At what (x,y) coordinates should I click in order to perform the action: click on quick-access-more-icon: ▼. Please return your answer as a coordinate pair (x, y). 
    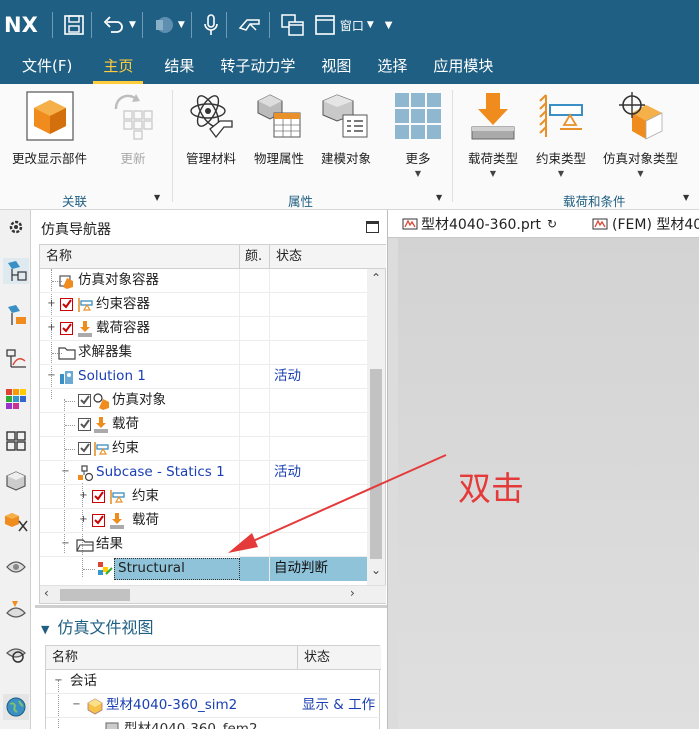
    Looking at the image, I should click on (387, 25).